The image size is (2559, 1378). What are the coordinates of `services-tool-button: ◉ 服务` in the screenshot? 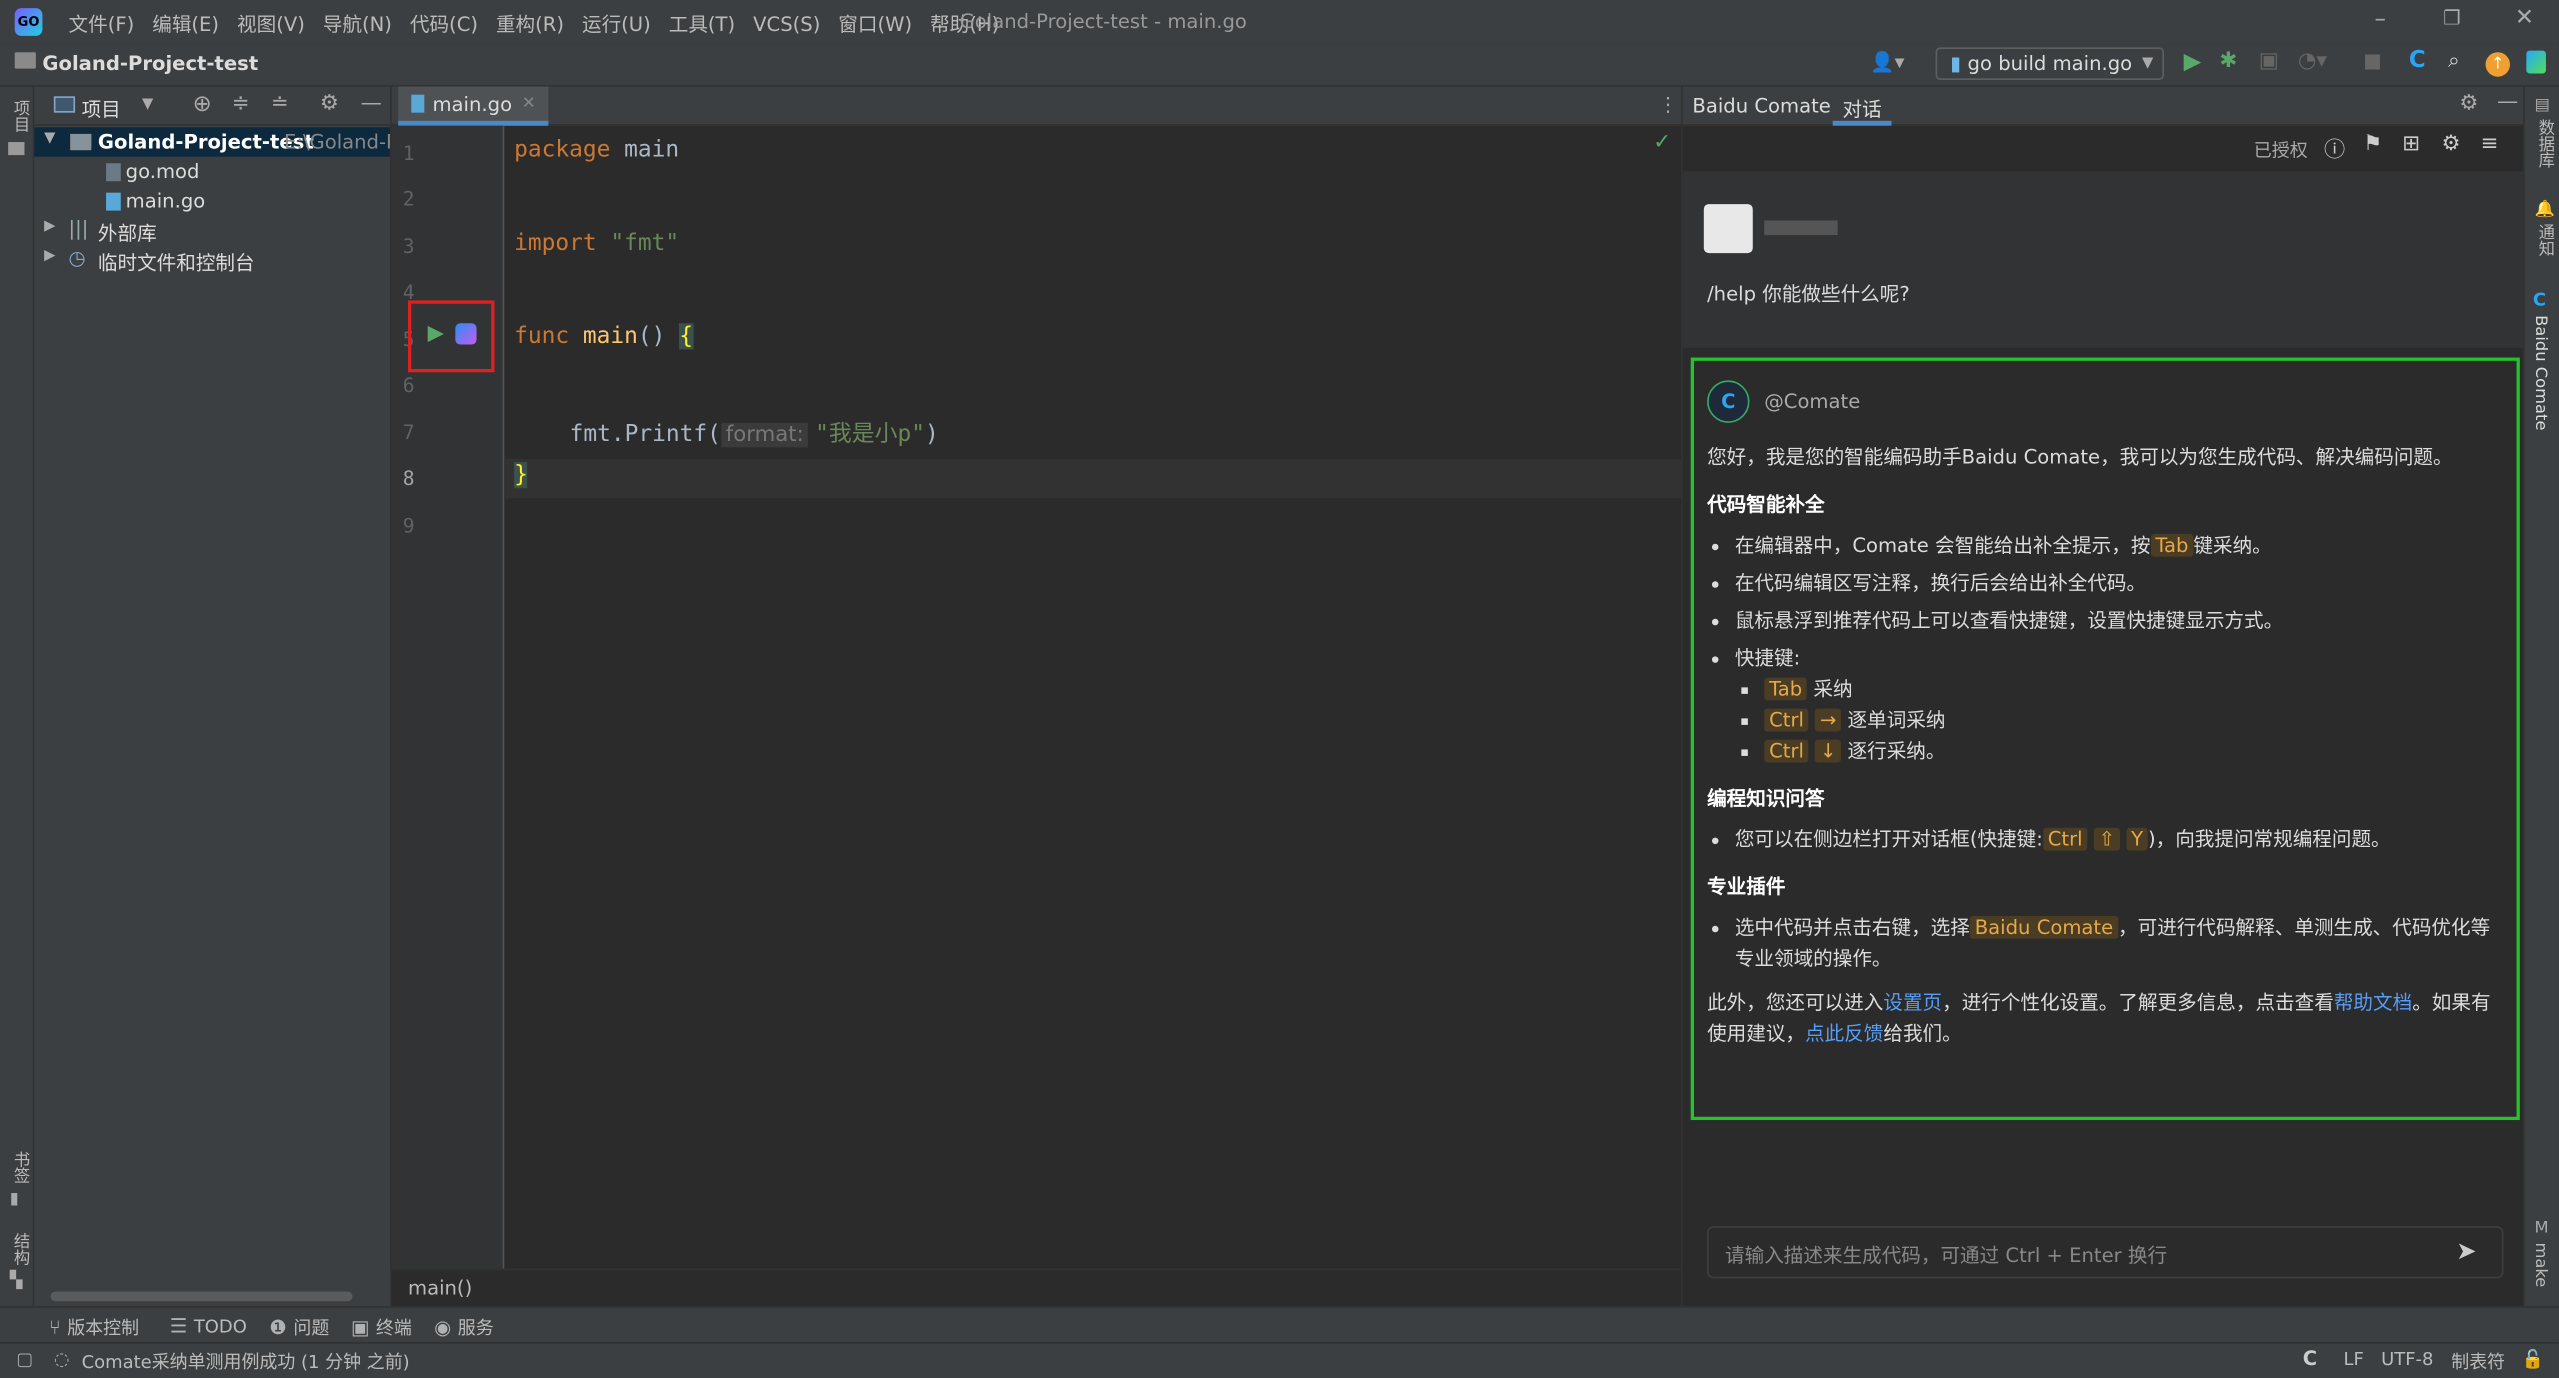 It's located at (464, 1327).